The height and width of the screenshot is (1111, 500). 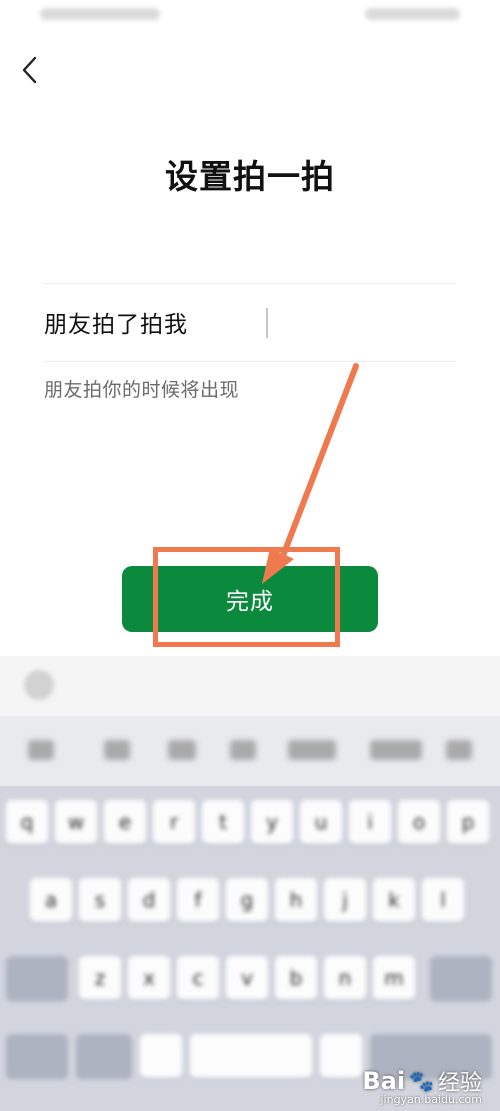 I want to click on key: h, so click(x=296, y=900).